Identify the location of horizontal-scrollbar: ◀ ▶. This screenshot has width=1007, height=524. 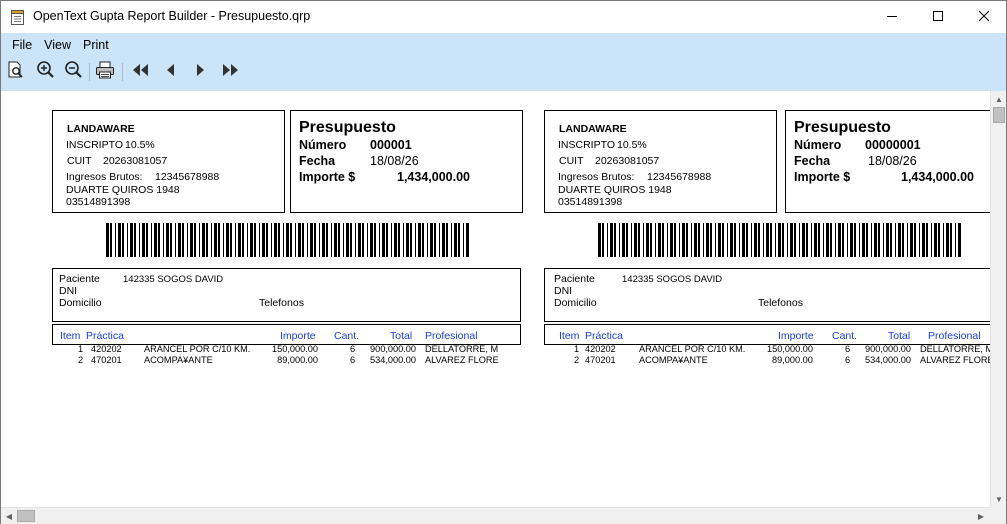
(495, 515).